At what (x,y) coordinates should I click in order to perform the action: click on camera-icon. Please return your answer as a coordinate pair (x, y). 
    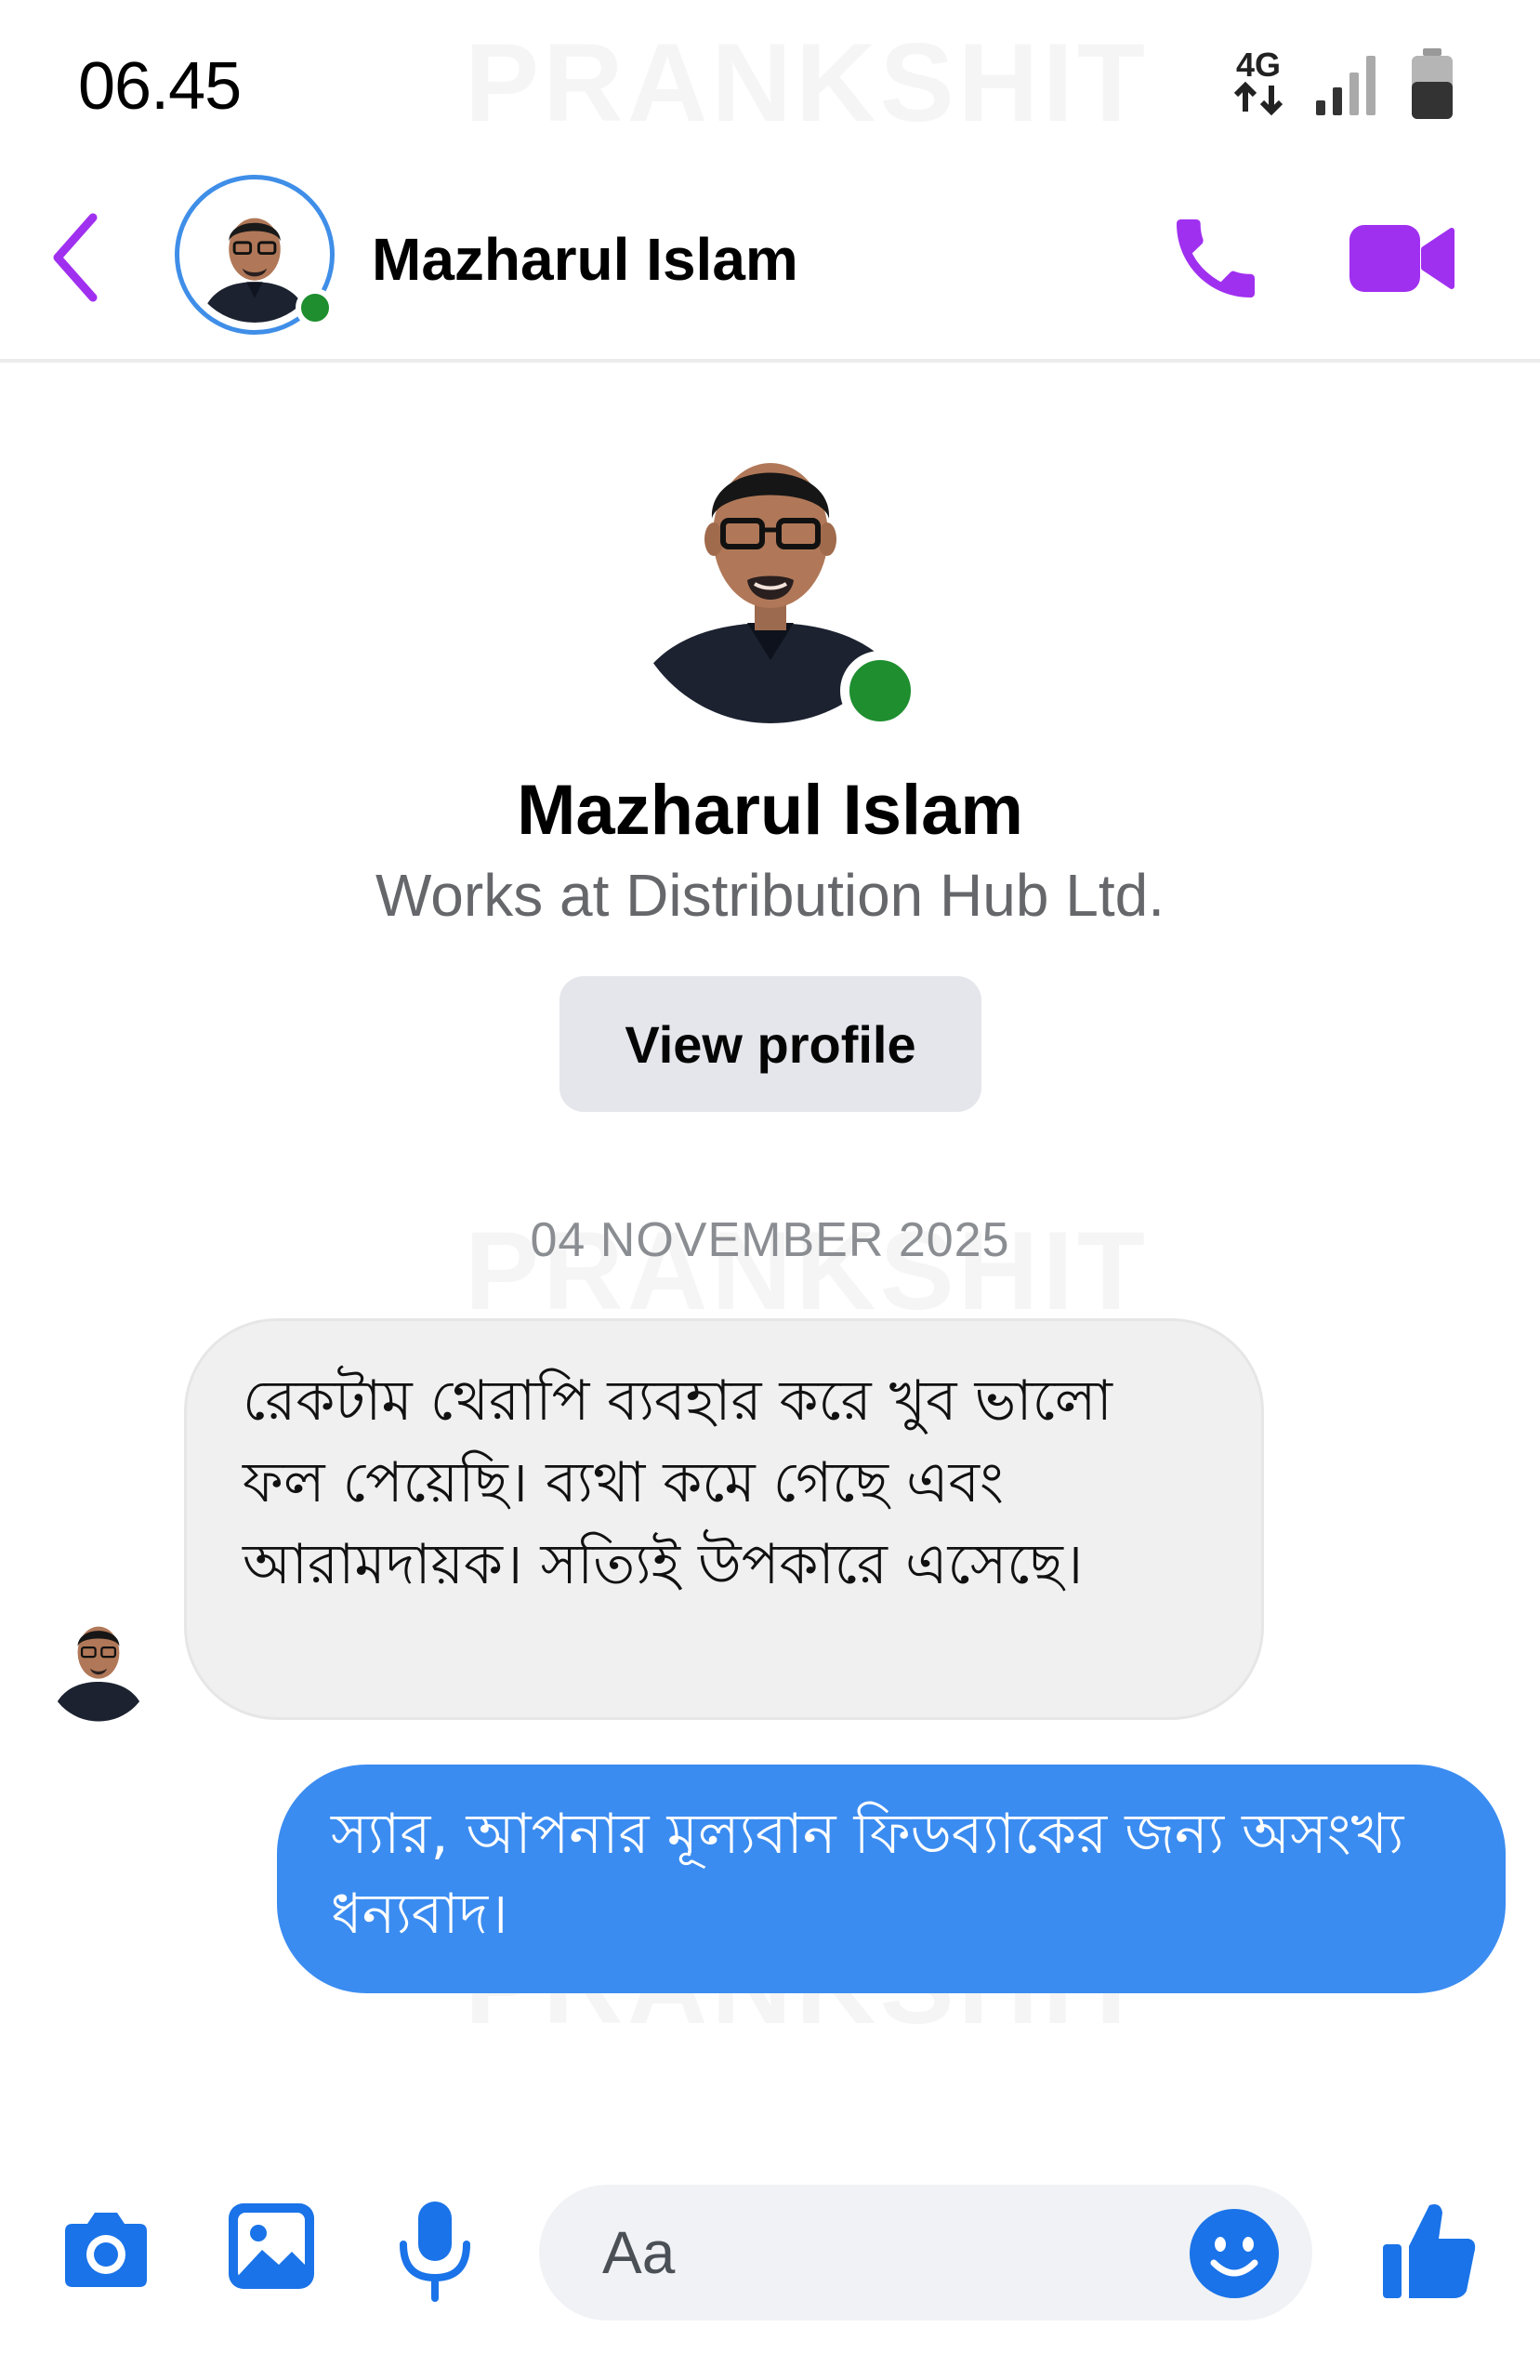
    Looking at the image, I should click on (106, 2250).